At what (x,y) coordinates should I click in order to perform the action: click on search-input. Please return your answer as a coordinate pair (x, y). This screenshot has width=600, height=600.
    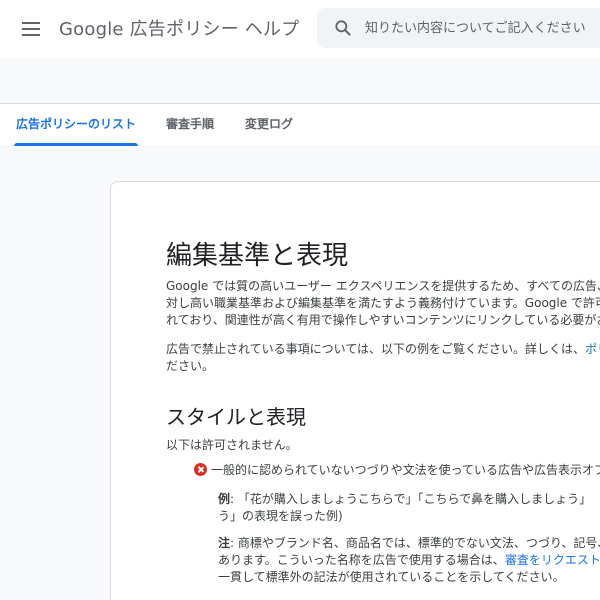
    Looking at the image, I should click on (482, 28).